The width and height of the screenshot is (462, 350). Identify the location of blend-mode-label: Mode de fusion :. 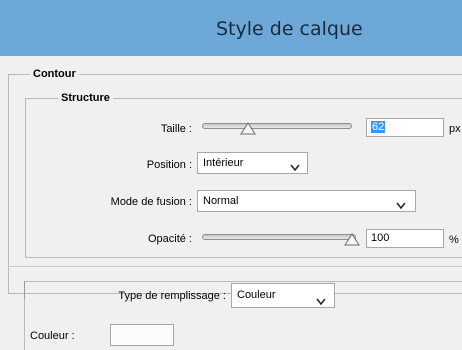
(151, 202).